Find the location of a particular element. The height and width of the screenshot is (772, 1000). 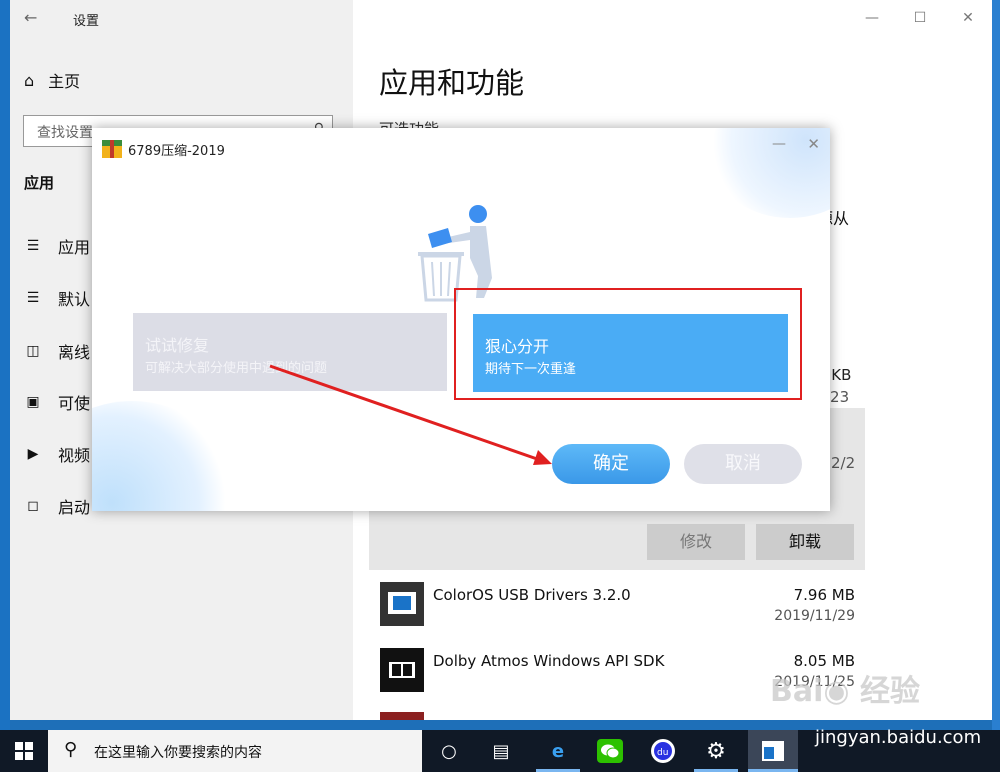

app-icon is located at coordinates (402, 716).